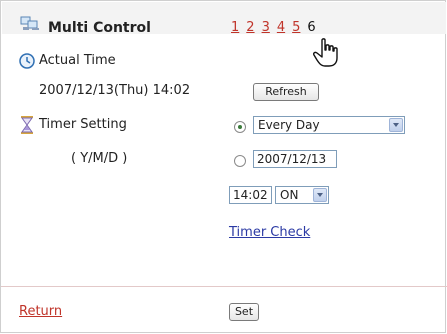  What do you see at coordinates (311, 27) in the screenshot?
I see `page-current-6: 6` at bounding box center [311, 27].